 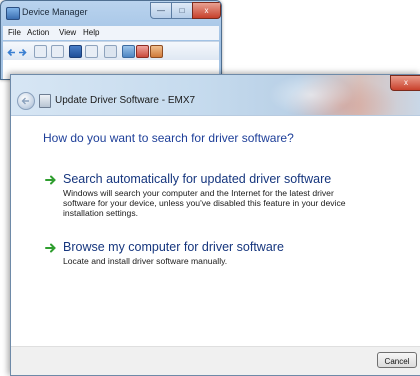 What do you see at coordinates (156, 51) in the screenshot?
I see `uninstall-icon` at bounding box center [156, 51].